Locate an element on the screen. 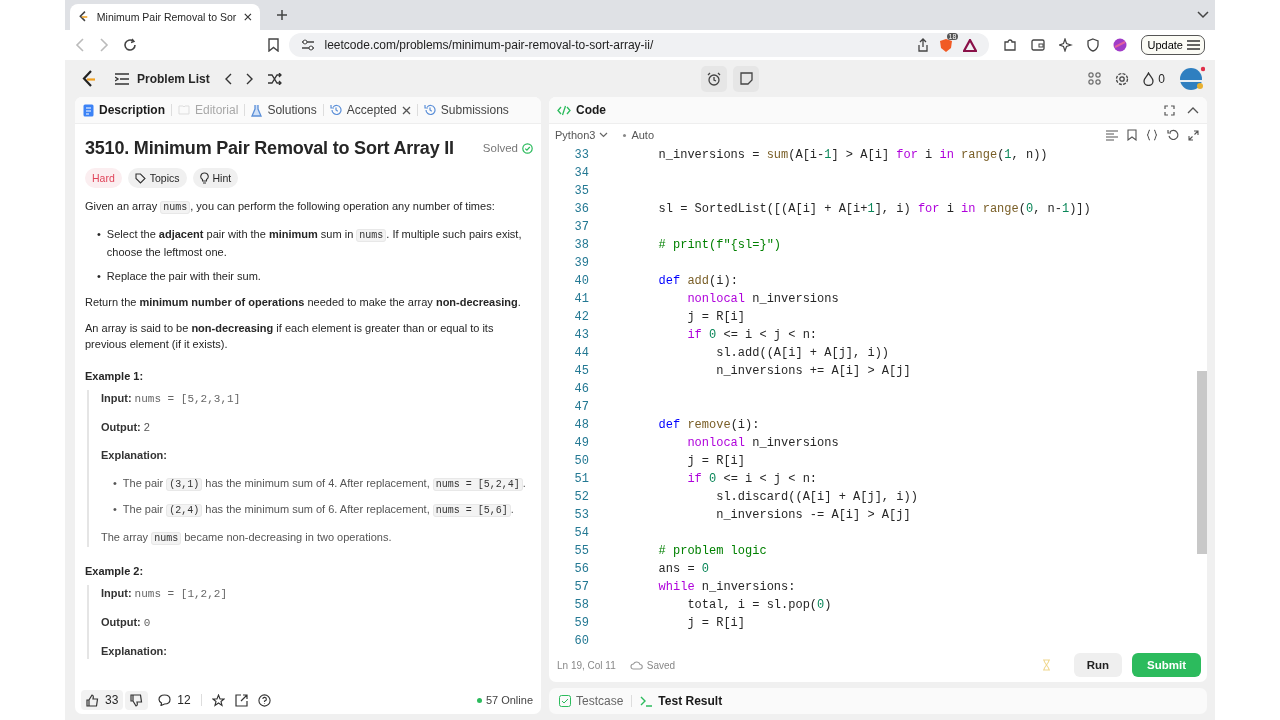  paragraph: An array is said to be non-decreasing if each element is greater than or equal to its previous element (if it exists). is located at coordinates (290, 336).